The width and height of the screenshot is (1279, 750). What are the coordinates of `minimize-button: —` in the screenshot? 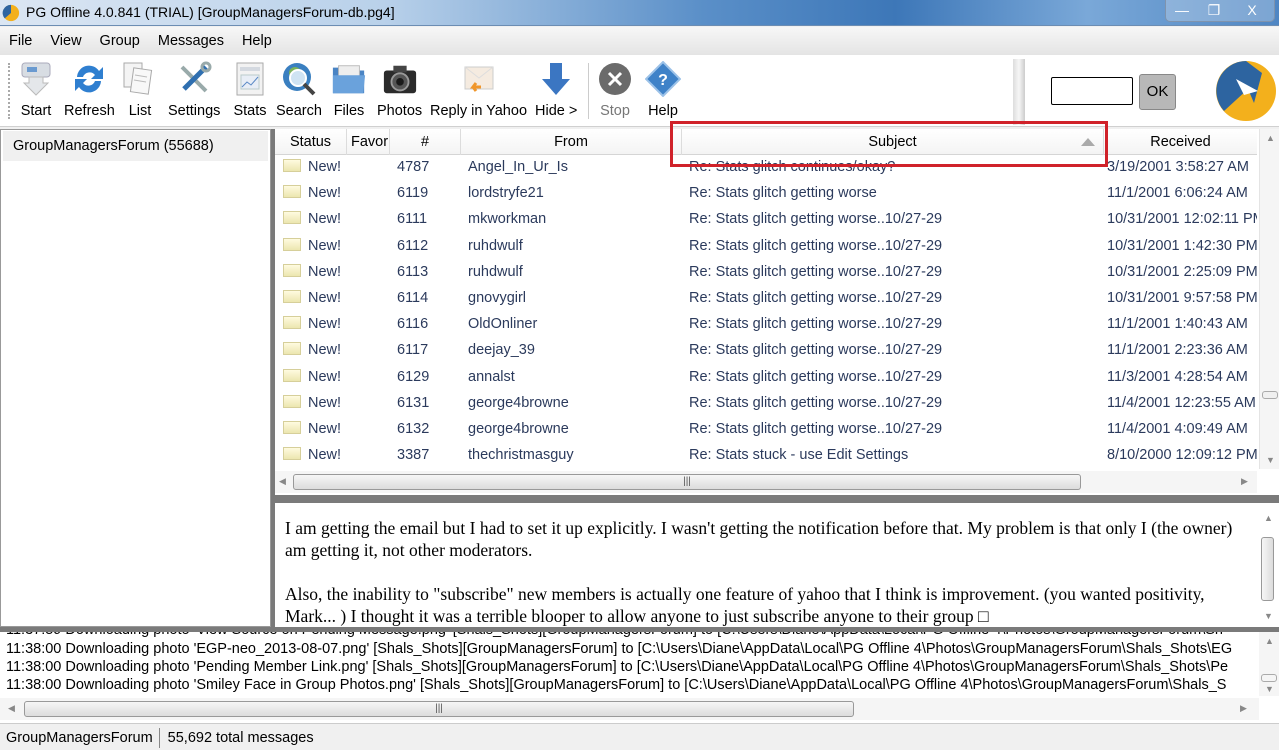 It's located at (1182, 11).